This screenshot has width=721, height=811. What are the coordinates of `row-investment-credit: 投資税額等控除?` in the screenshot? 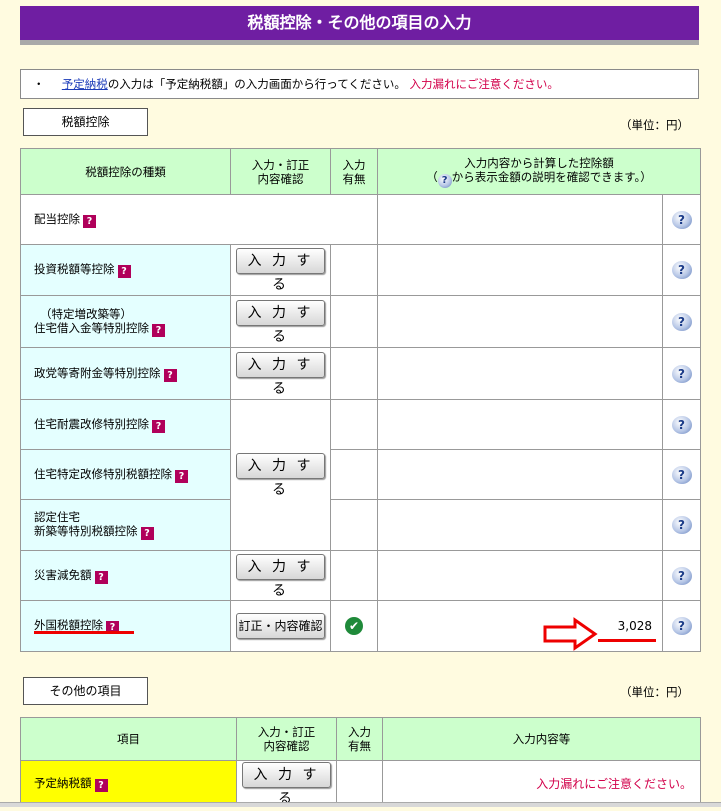 It's located at (125, 270).